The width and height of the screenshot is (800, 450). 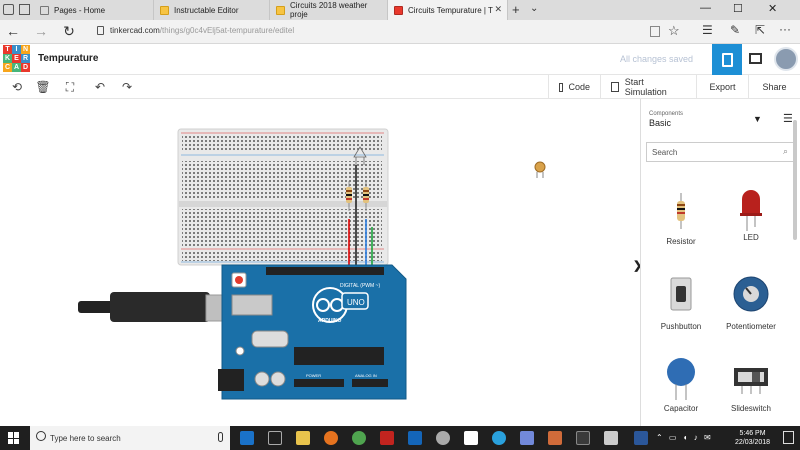 What do you see at coordinates (220, 437) in the screenshot?
I see `microphone-icon` at bounding box center [220, 437].